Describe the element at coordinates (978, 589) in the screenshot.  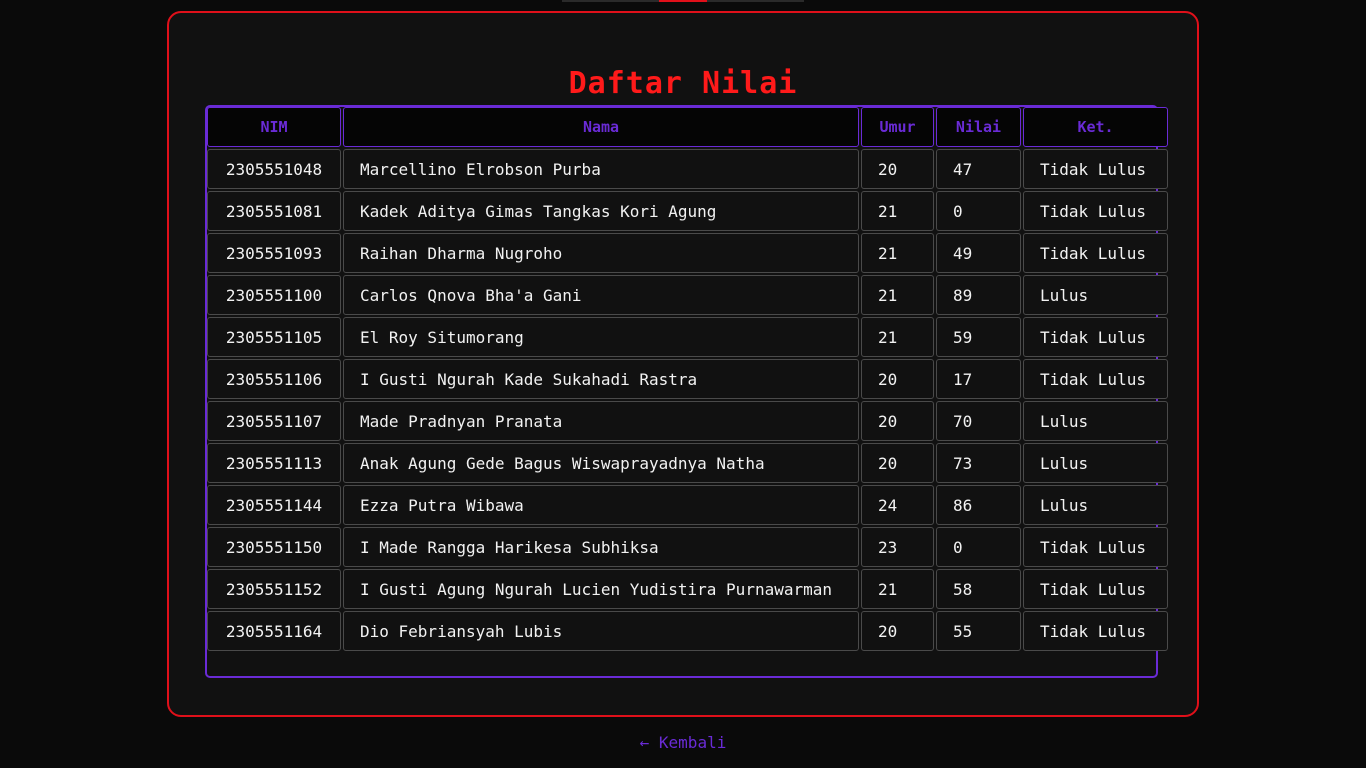
I see `nilai-cell: 58` at that location.